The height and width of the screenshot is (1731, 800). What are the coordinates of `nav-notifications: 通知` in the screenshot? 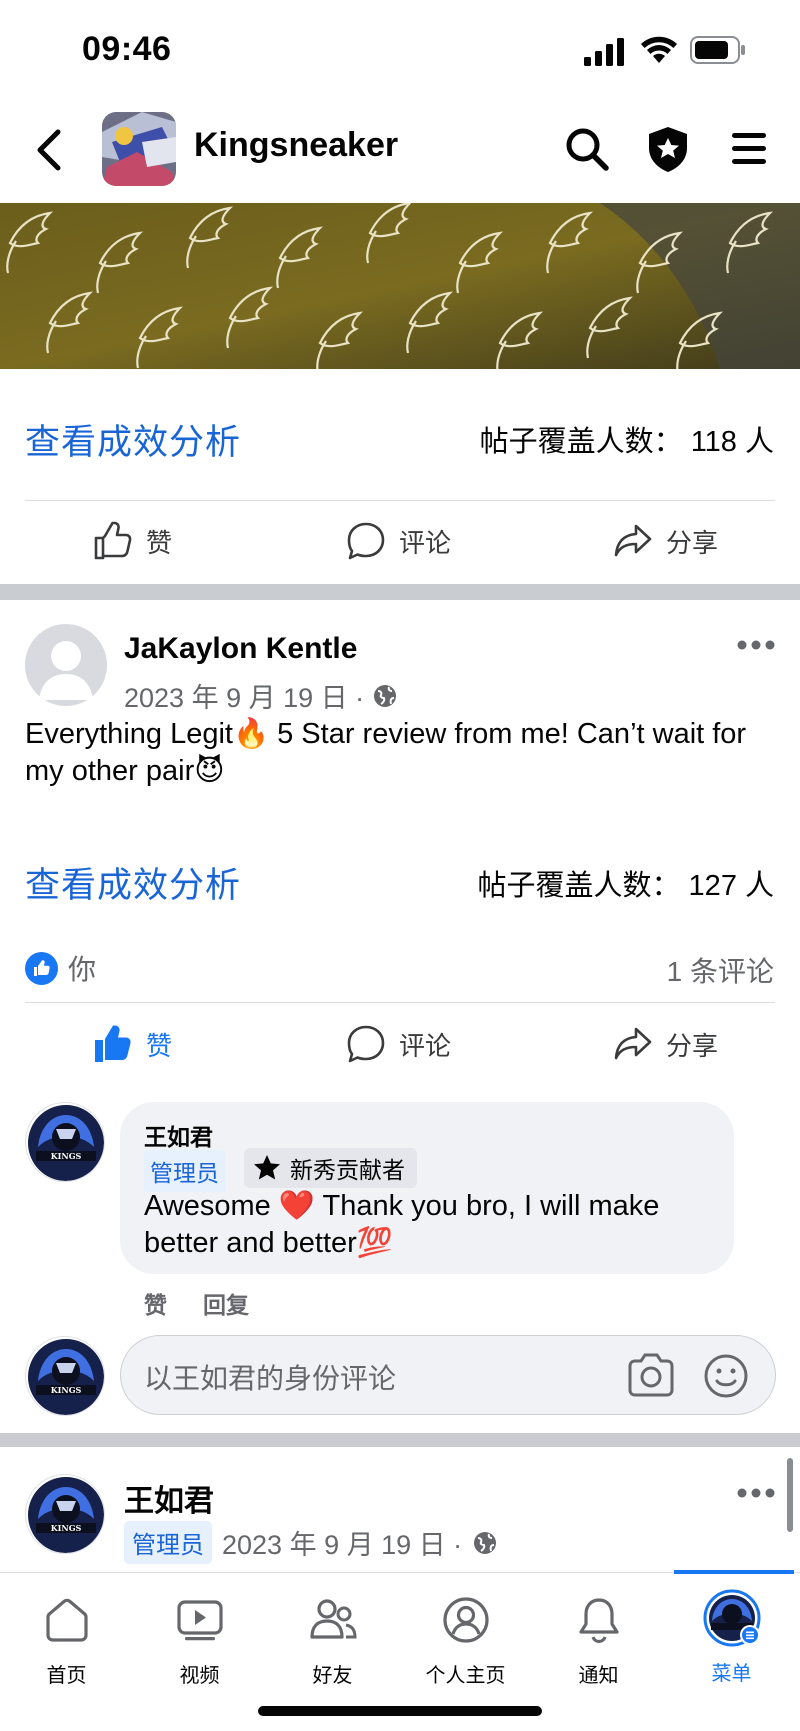 It's located at (598, 1630).